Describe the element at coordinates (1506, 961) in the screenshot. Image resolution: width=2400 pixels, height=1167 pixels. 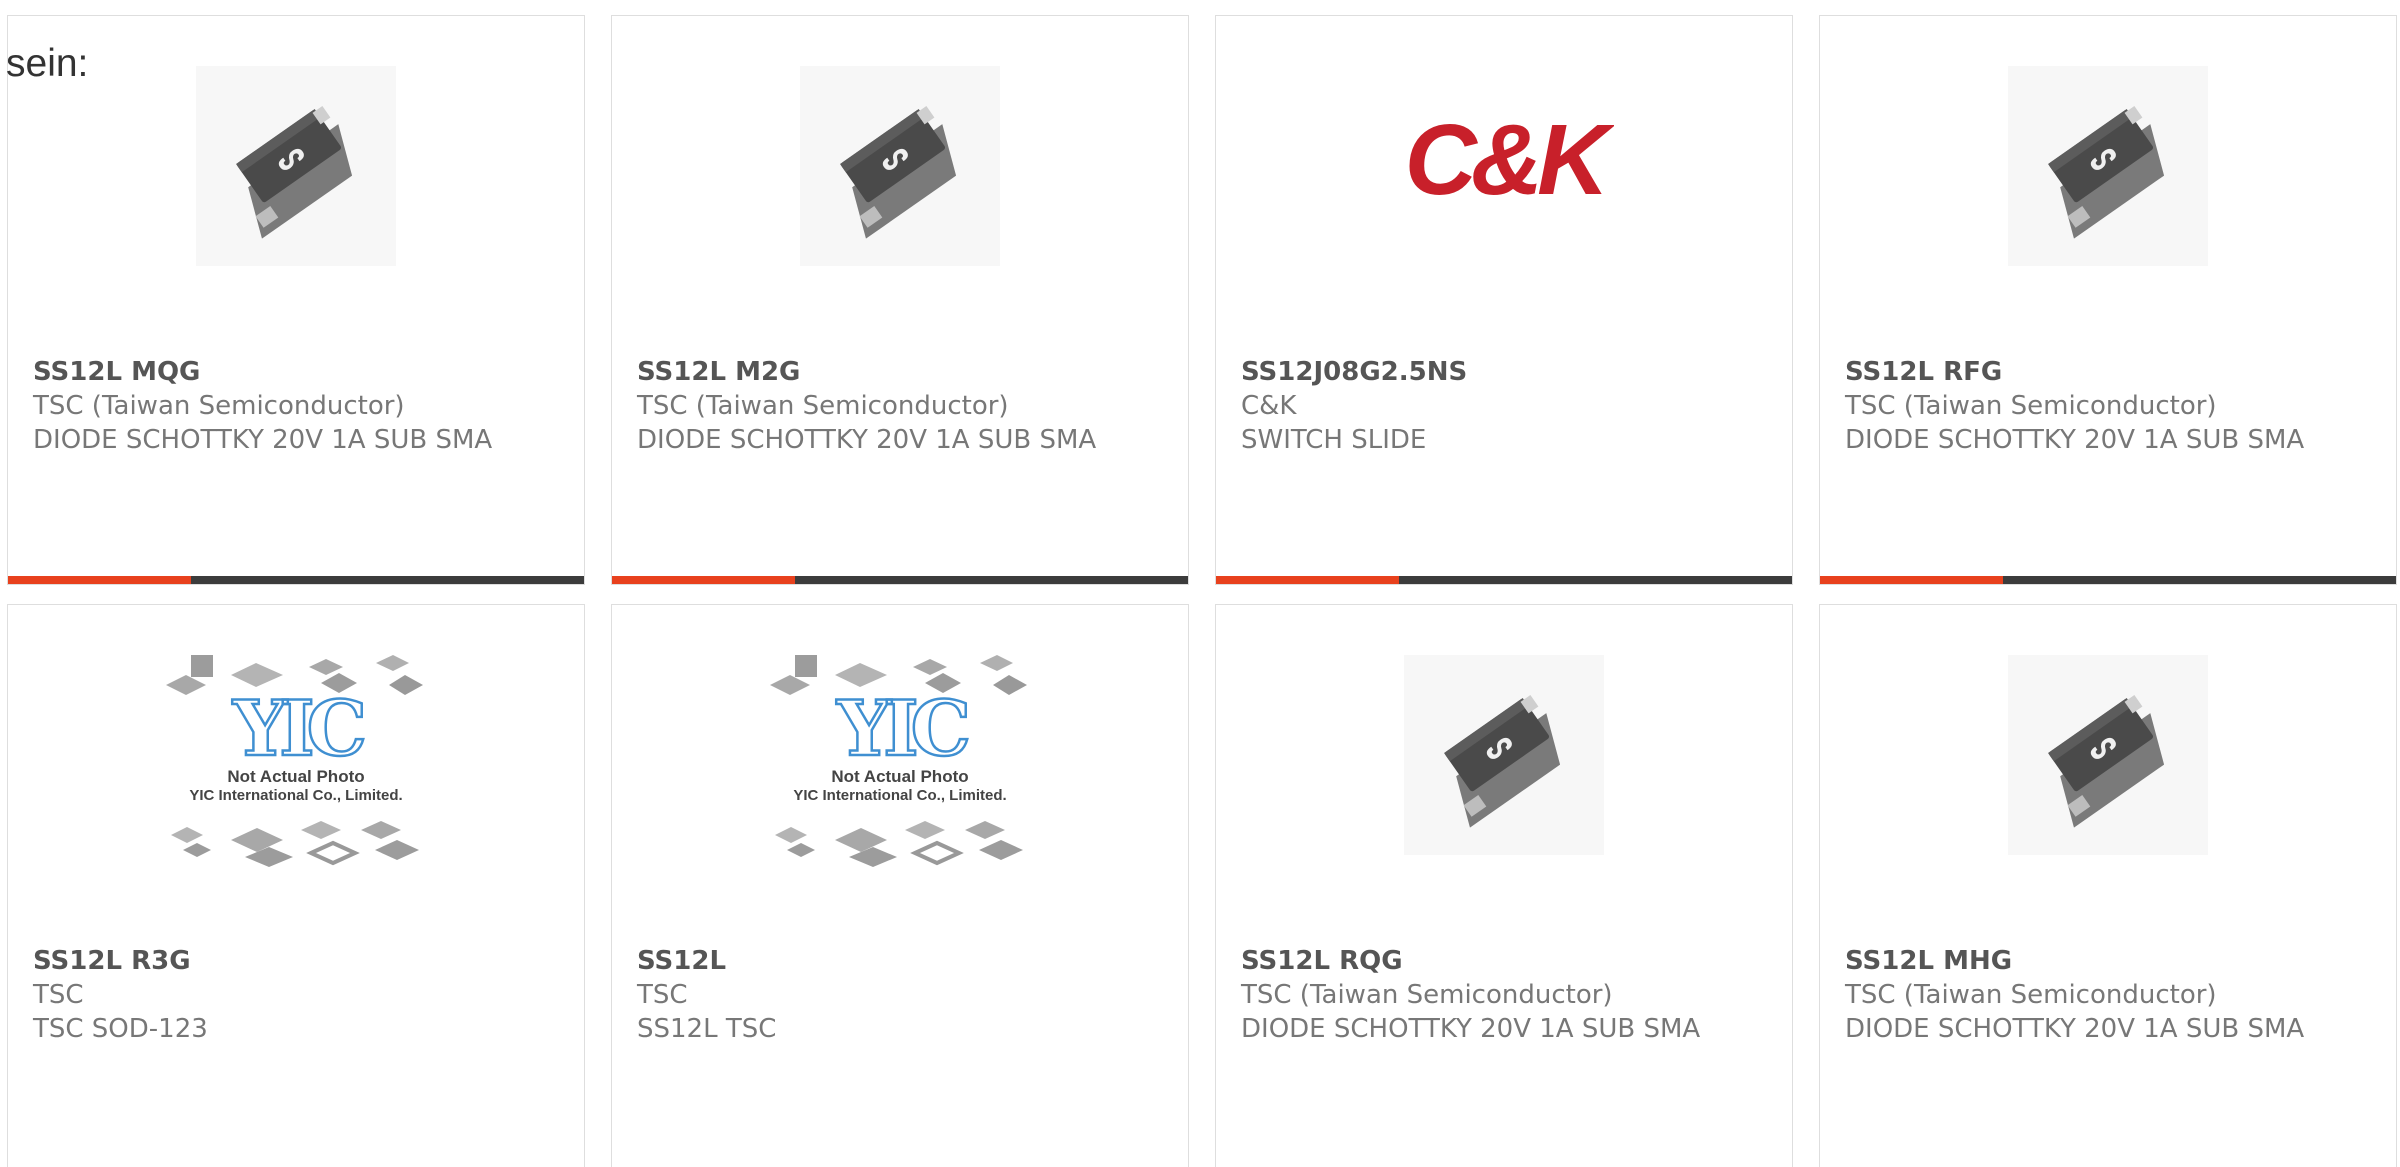
I see `part-number-link: SS12L RQG` at that location.